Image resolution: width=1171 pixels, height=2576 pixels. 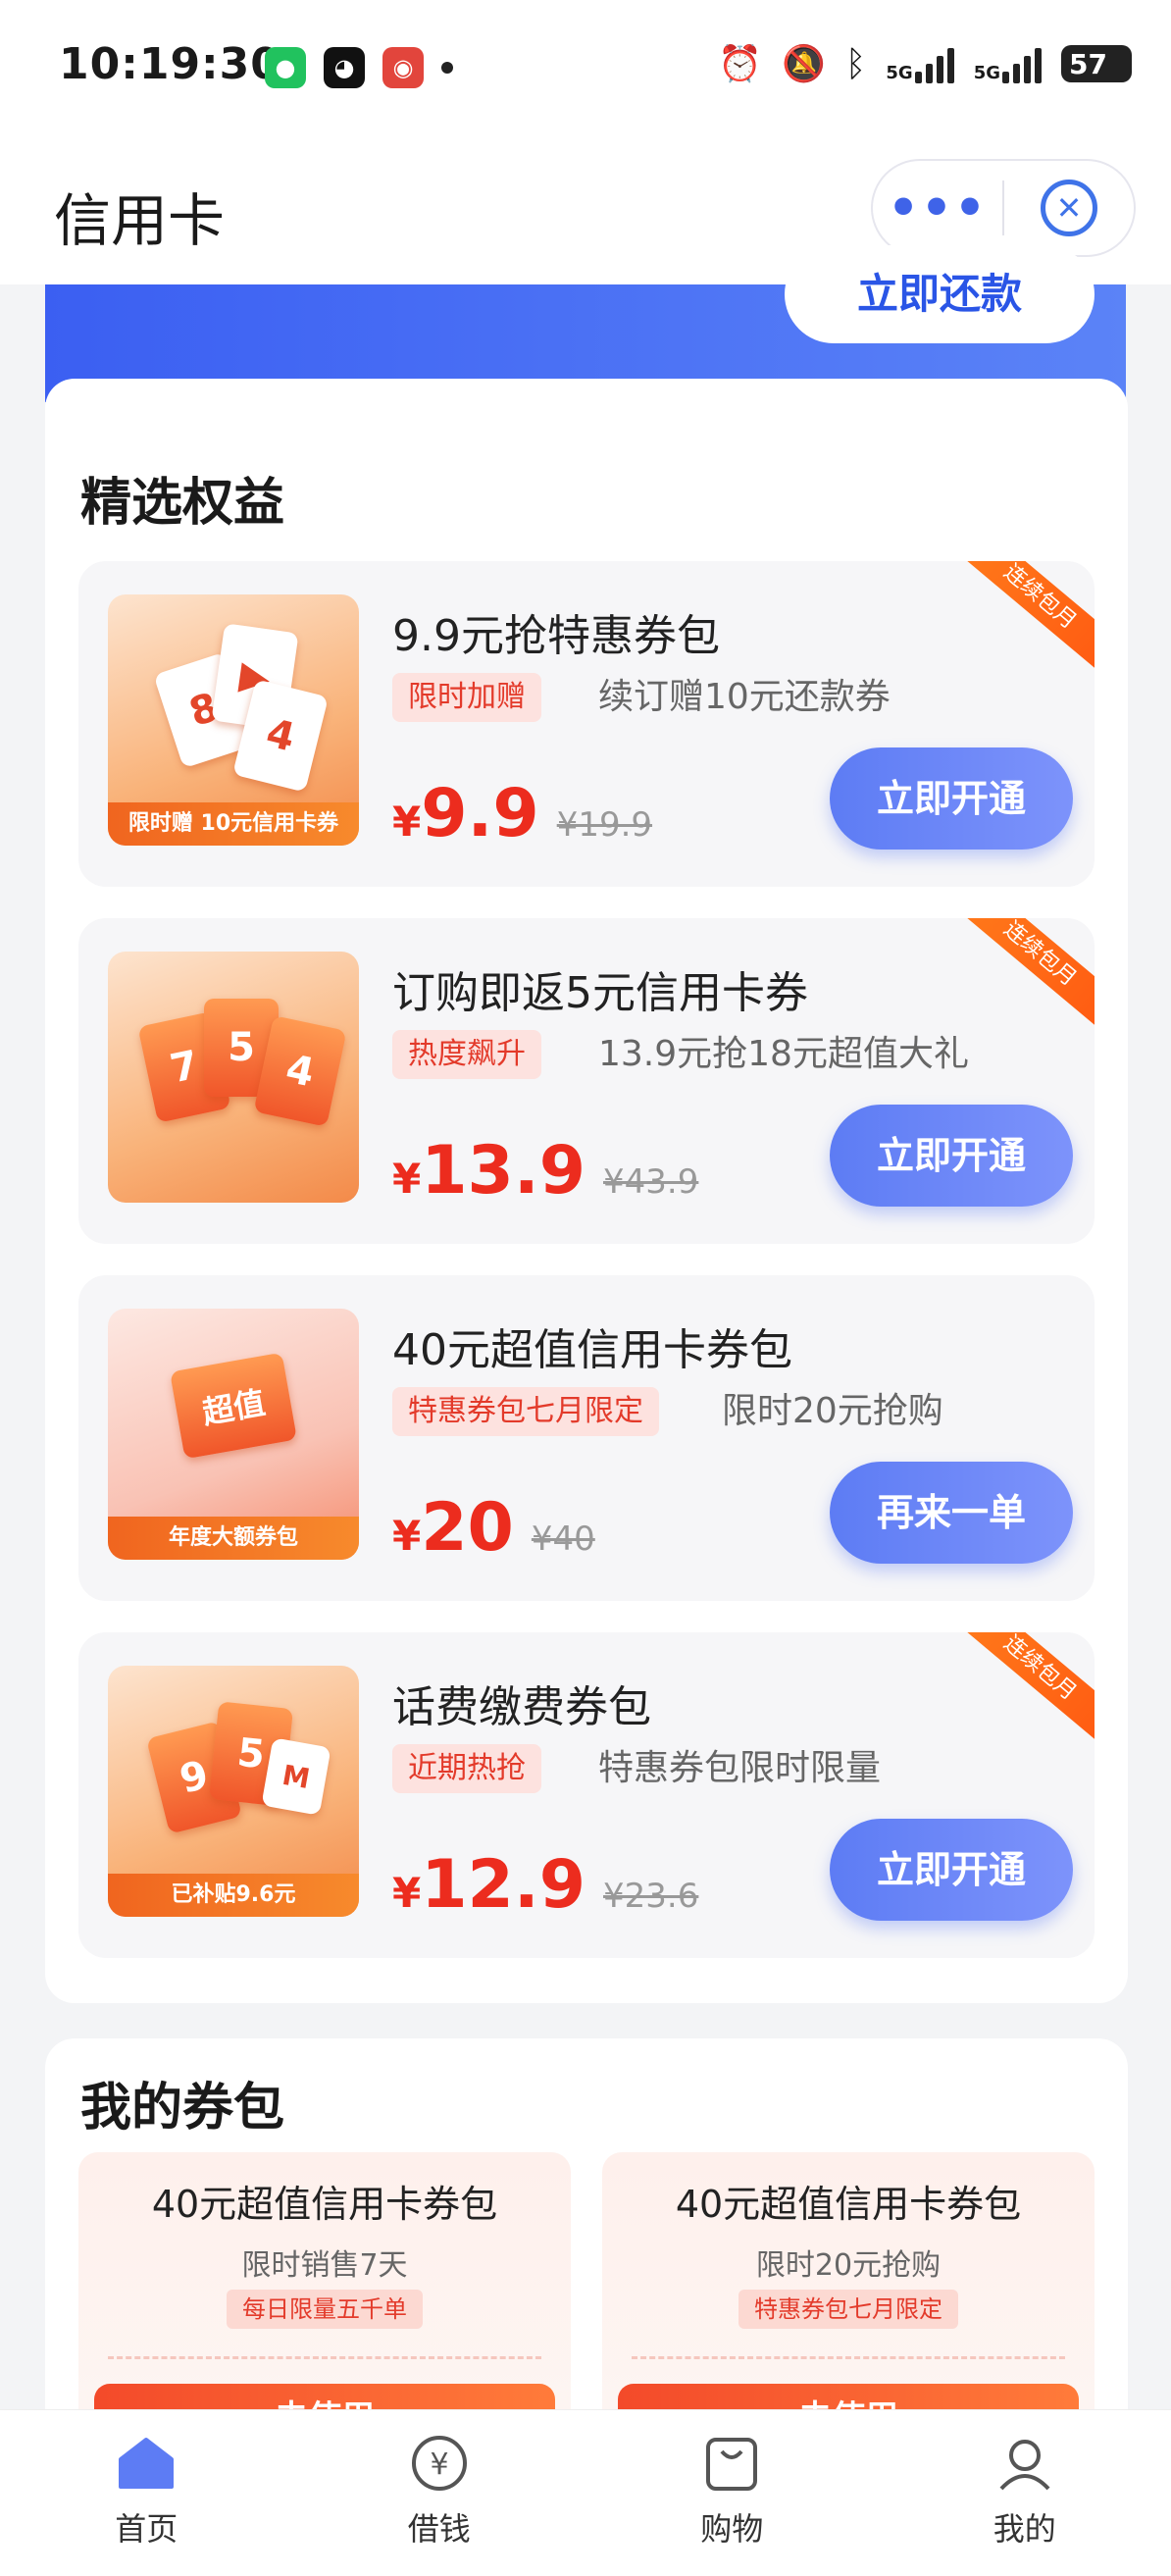 What do you see at coordinates (1088, 63) in the screenshot?
I see `battery-level: 57` at bounding box center [1088, 63].